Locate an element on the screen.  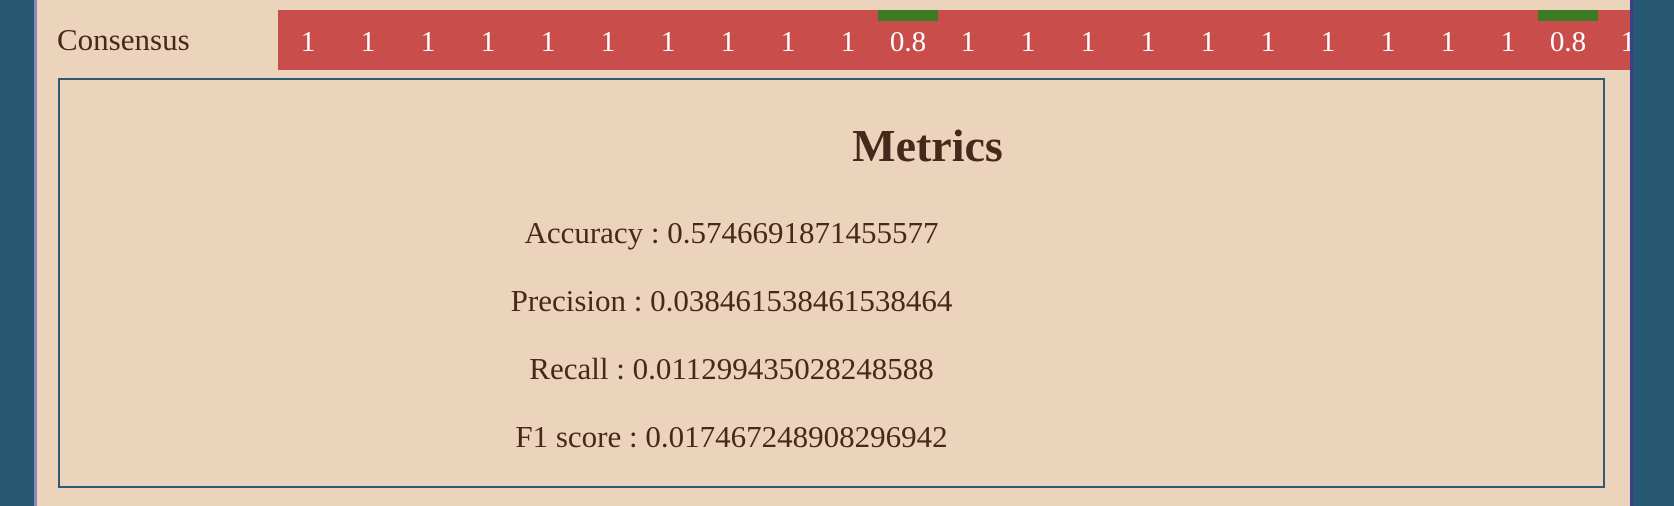
f1-score-metric: F1 score : 0.017467248908296942 is located at coordinates (731, 436).